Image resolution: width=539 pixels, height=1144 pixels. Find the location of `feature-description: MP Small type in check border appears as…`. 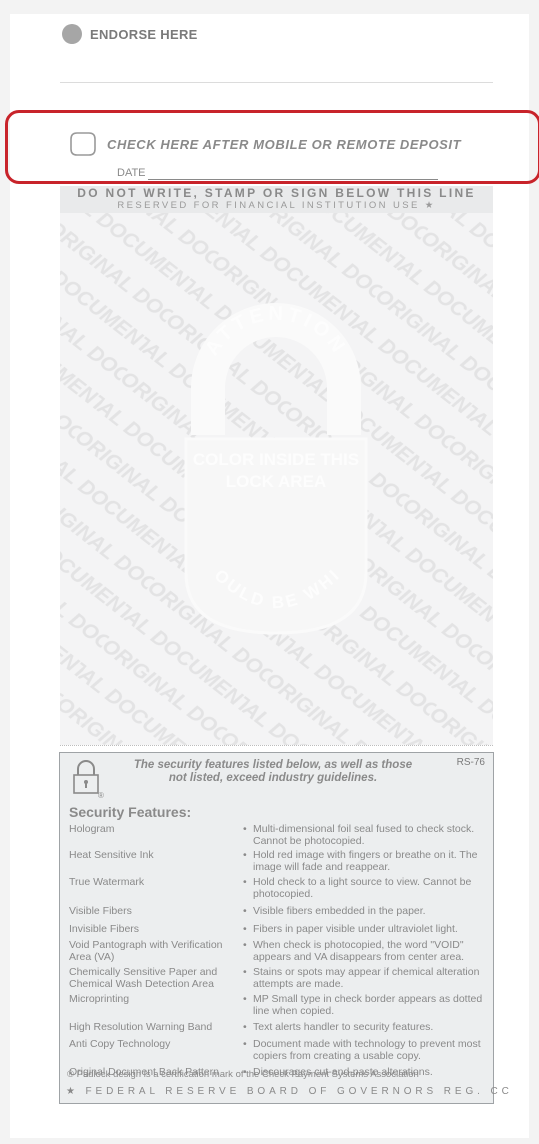

feature-description: MP Small type in check border appears as… is located at coordinates (368, 1005).